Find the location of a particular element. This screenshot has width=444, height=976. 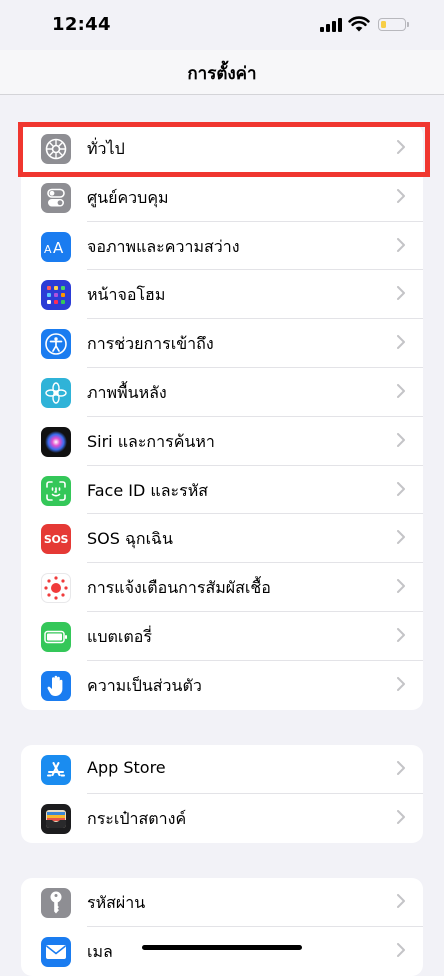

row-wallpaper: ภาพพื้นหลัง is located at coordinates (222, 392).